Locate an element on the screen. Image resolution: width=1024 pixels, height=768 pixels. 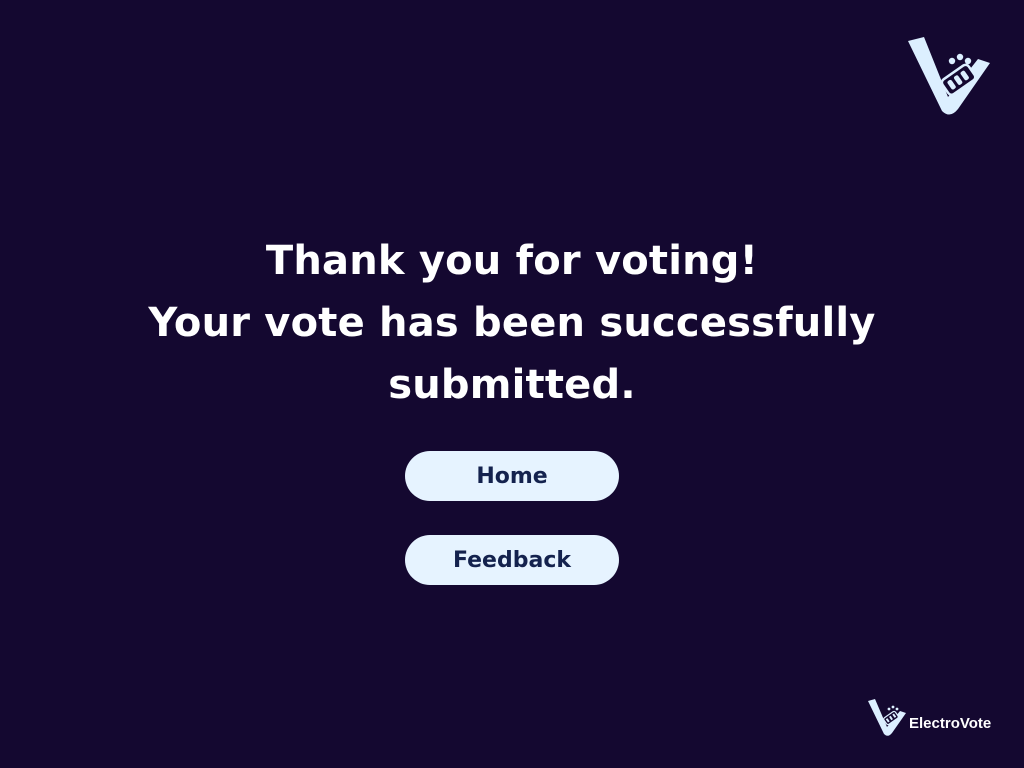
message-line-2: Your vote has been successfully is located at coordinates (512, 323).